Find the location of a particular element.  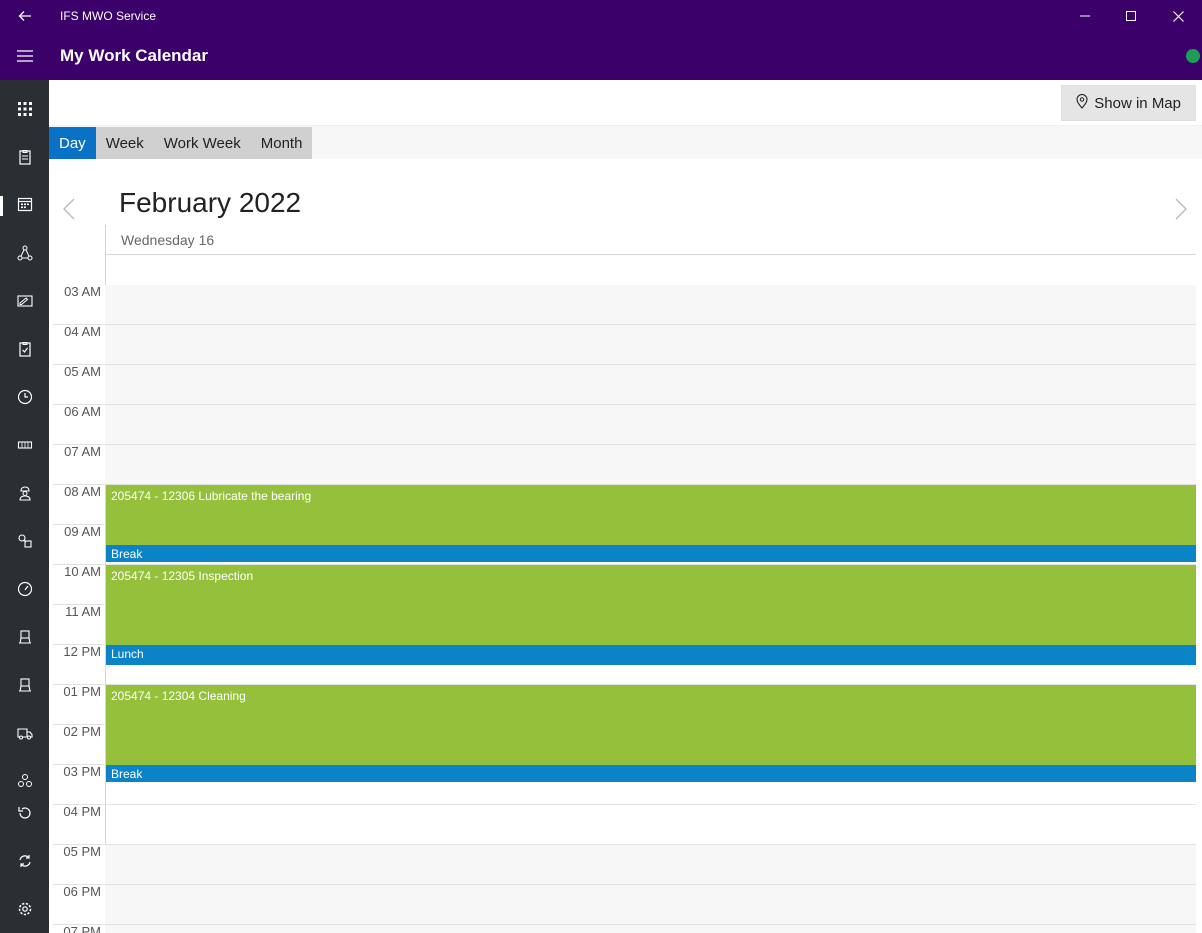

map-pin-icon is located at coordinates (1082, 103).